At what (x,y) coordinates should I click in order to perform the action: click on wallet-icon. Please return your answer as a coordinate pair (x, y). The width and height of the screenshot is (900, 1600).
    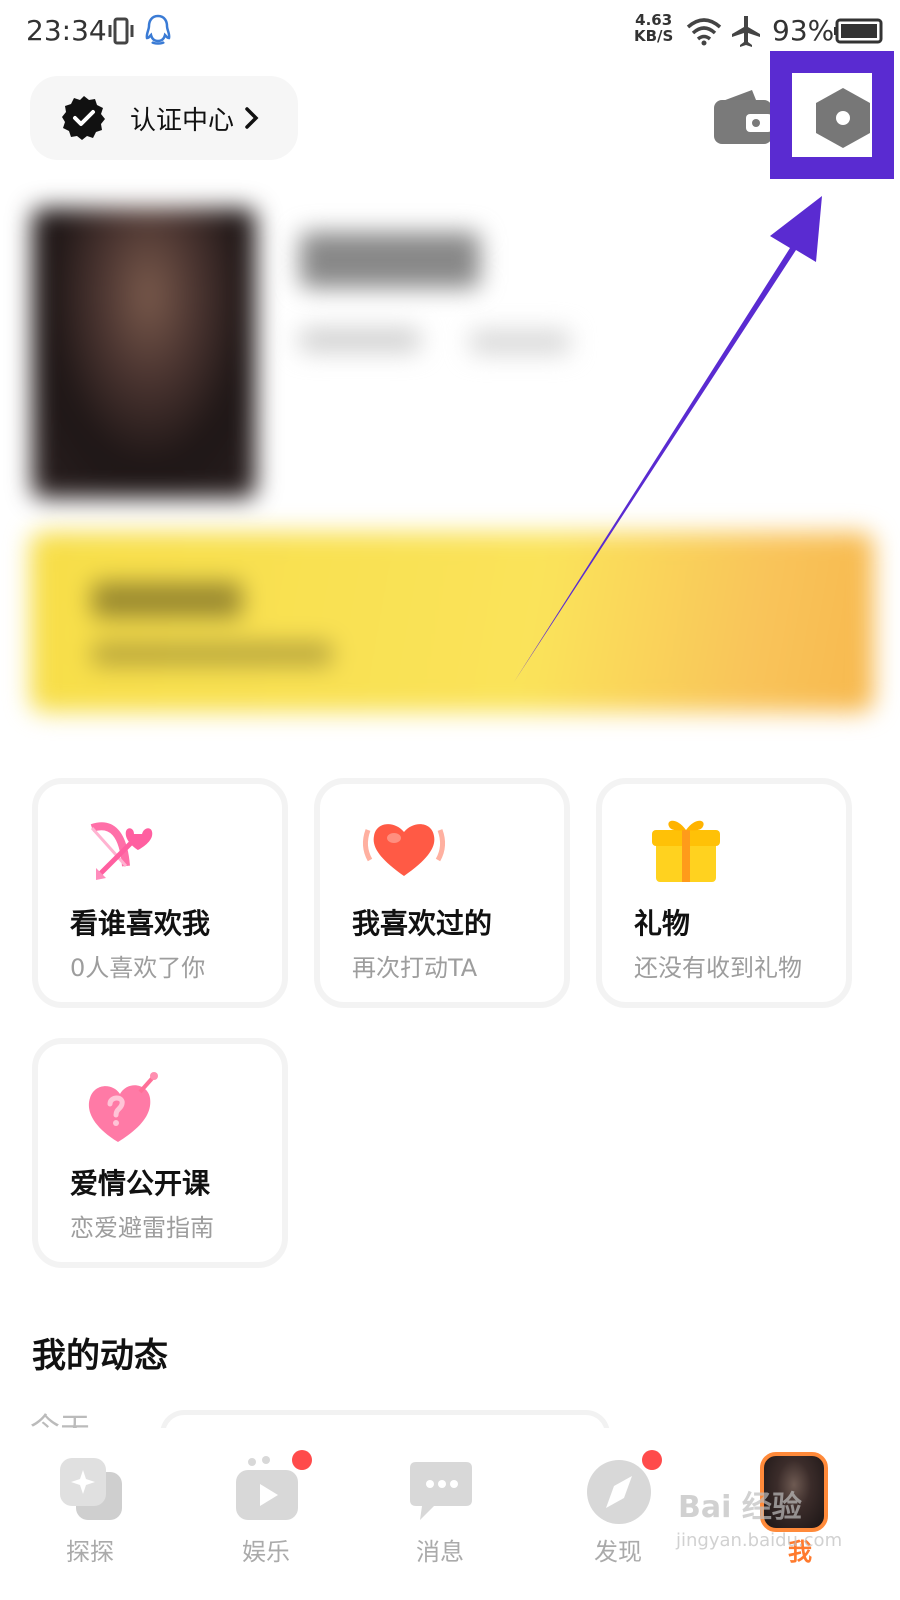
    Looking at the image, I should click on (743, 117).